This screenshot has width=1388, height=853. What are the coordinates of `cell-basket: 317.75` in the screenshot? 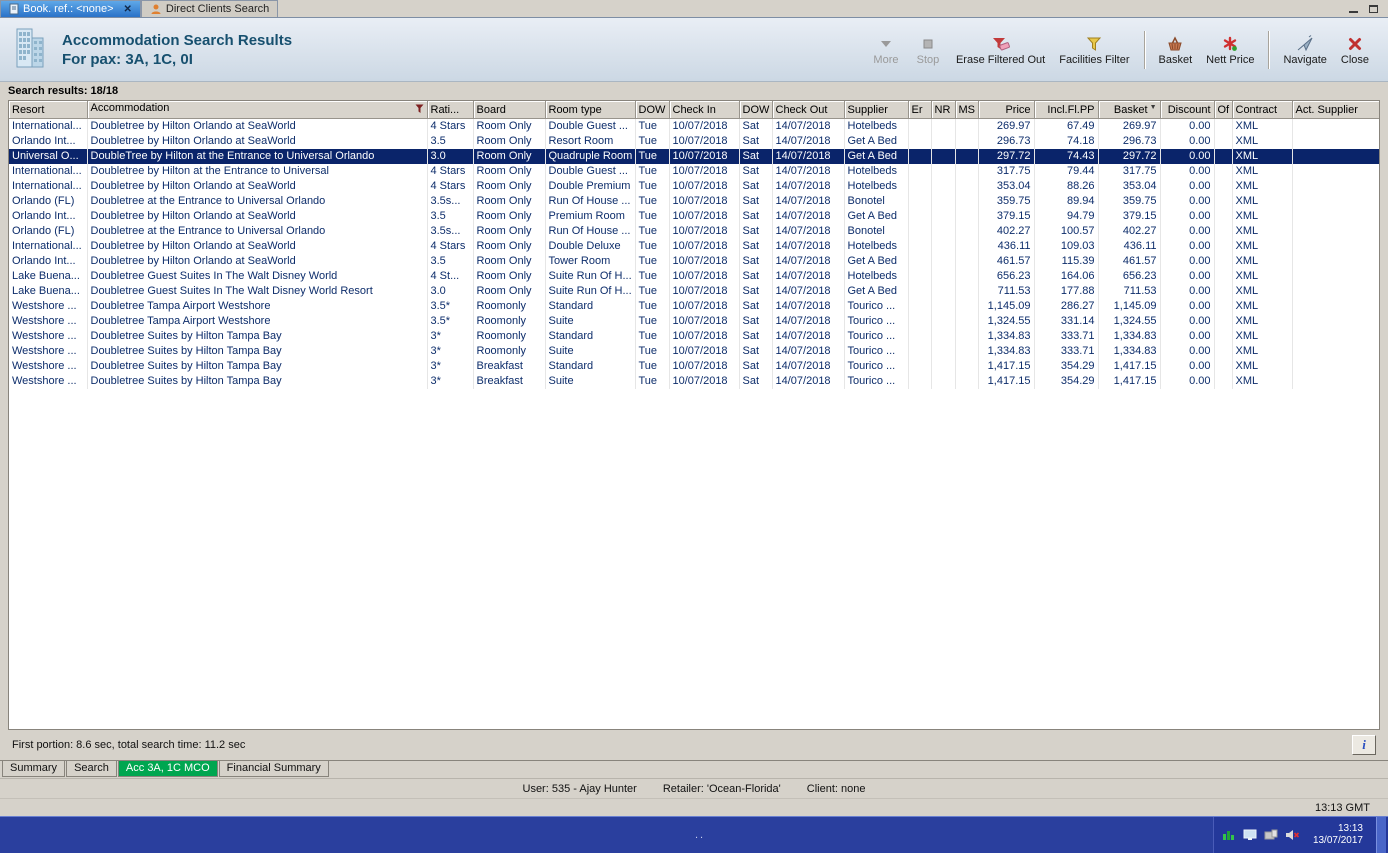 It's located at (1129, 171).